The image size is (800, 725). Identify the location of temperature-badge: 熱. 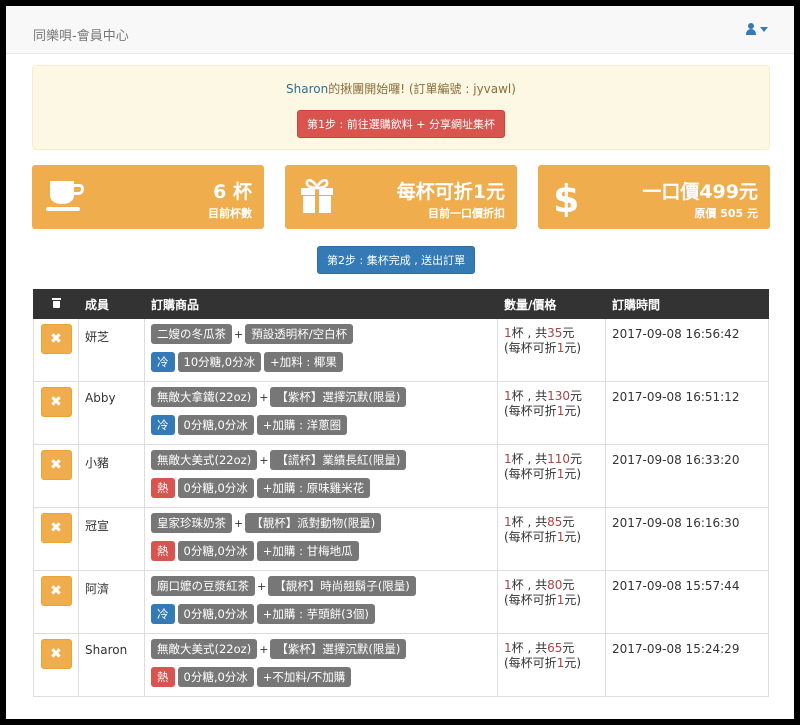
(163, 551).